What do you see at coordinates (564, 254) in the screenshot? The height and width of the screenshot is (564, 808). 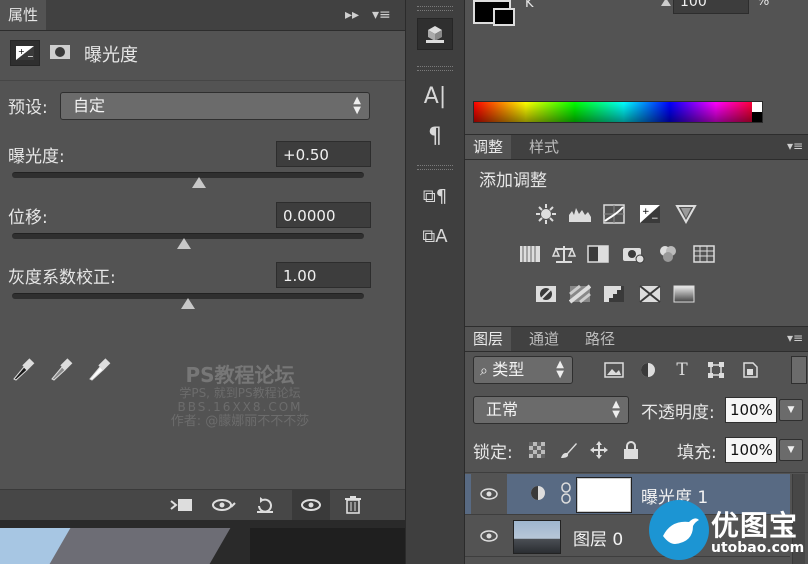 I see `color-balance-icon` at bounding box center [564, 254].